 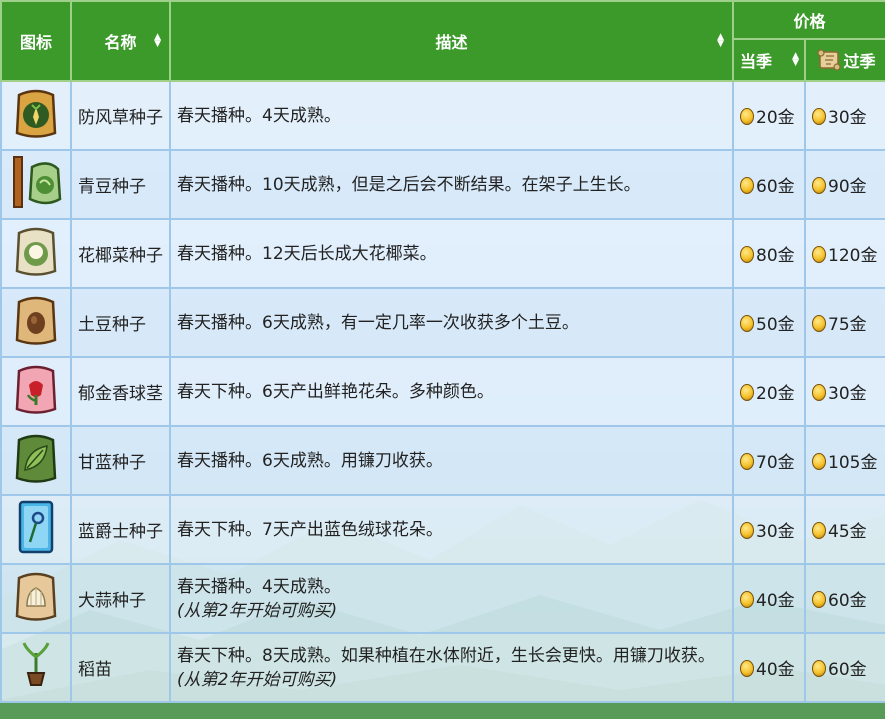 What do you see at coordinates (36, 320) in the screenshot?
I see `potato-seeds-icon` at bounding box center [36, 320].